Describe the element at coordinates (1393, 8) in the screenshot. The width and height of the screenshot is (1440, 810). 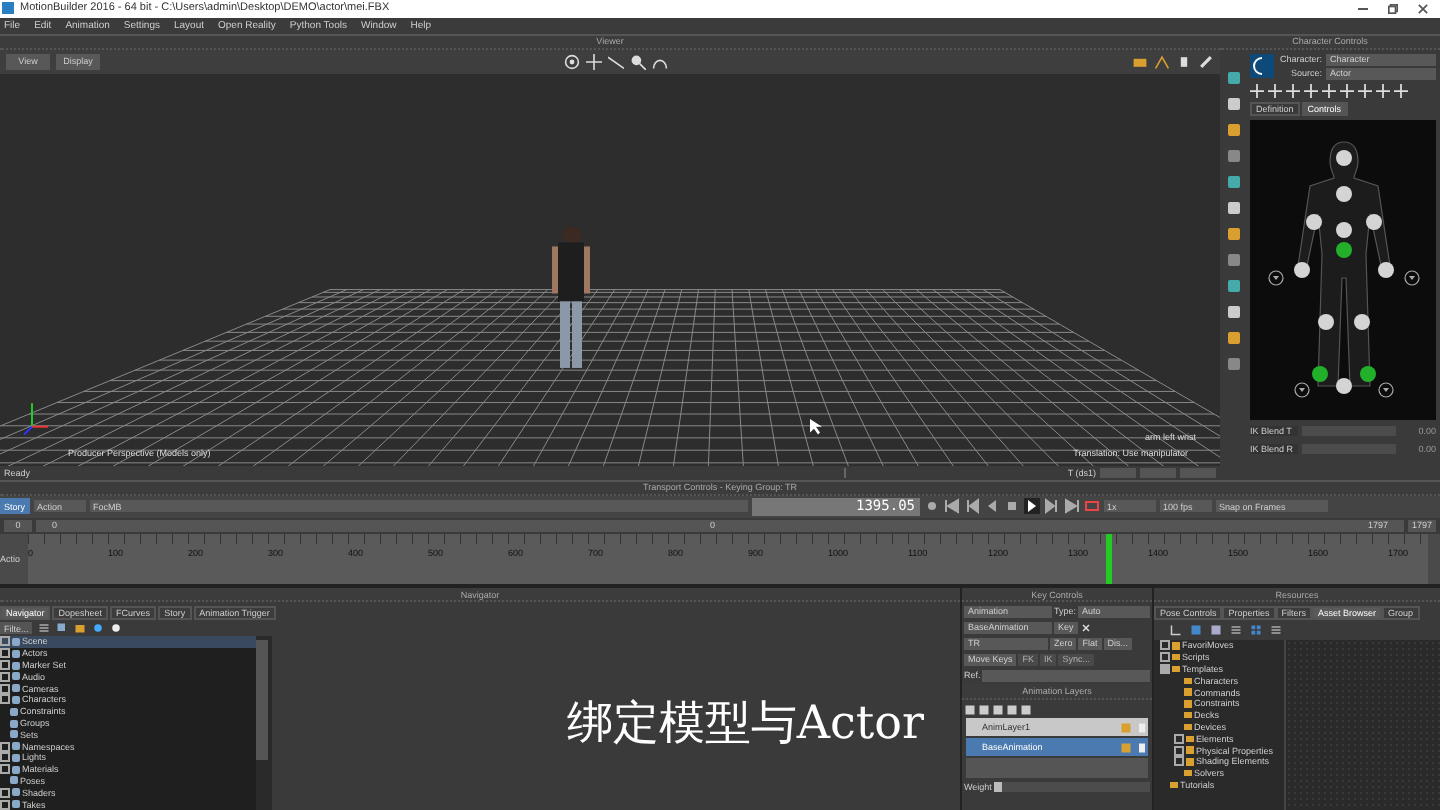
I see `restore-icon` at that location.